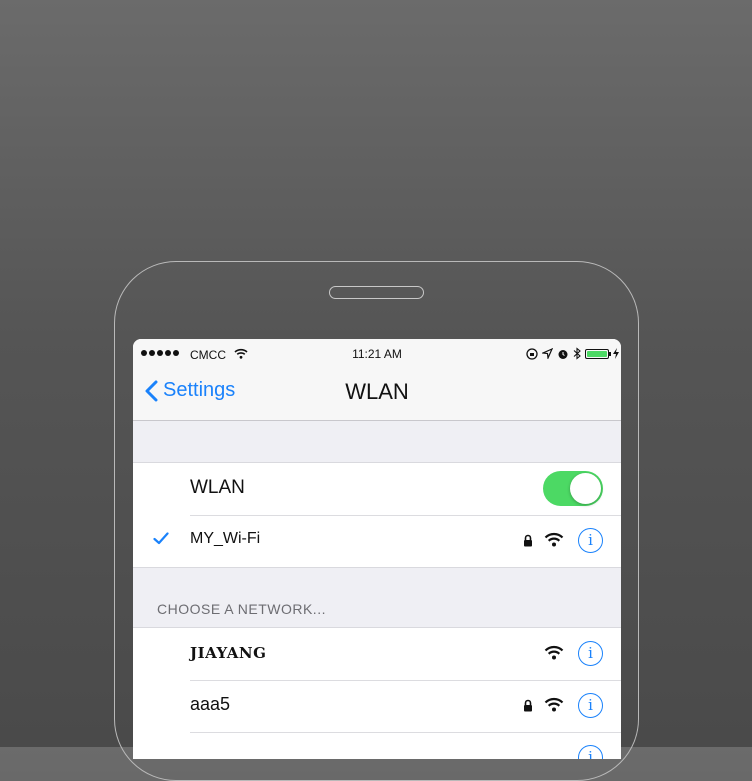 Image resolution: width=752 pixels, height=781 pixels. Describe the element at coordinates (225, 538) in the screenshot. I see `connected-network-name: MY_Wi-Fi` at that location.